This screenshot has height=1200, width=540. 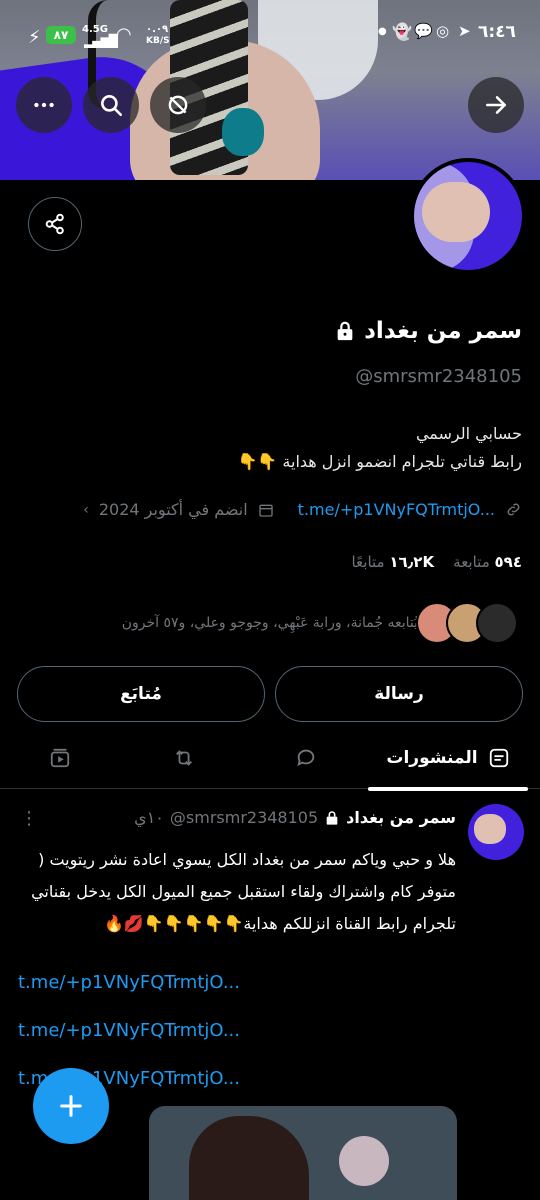 What do you see at coordinates (173, 509) in the screenshot?
I see `joined-date: انضم في أكتوبر 2024` at bounding box center [173, 509].